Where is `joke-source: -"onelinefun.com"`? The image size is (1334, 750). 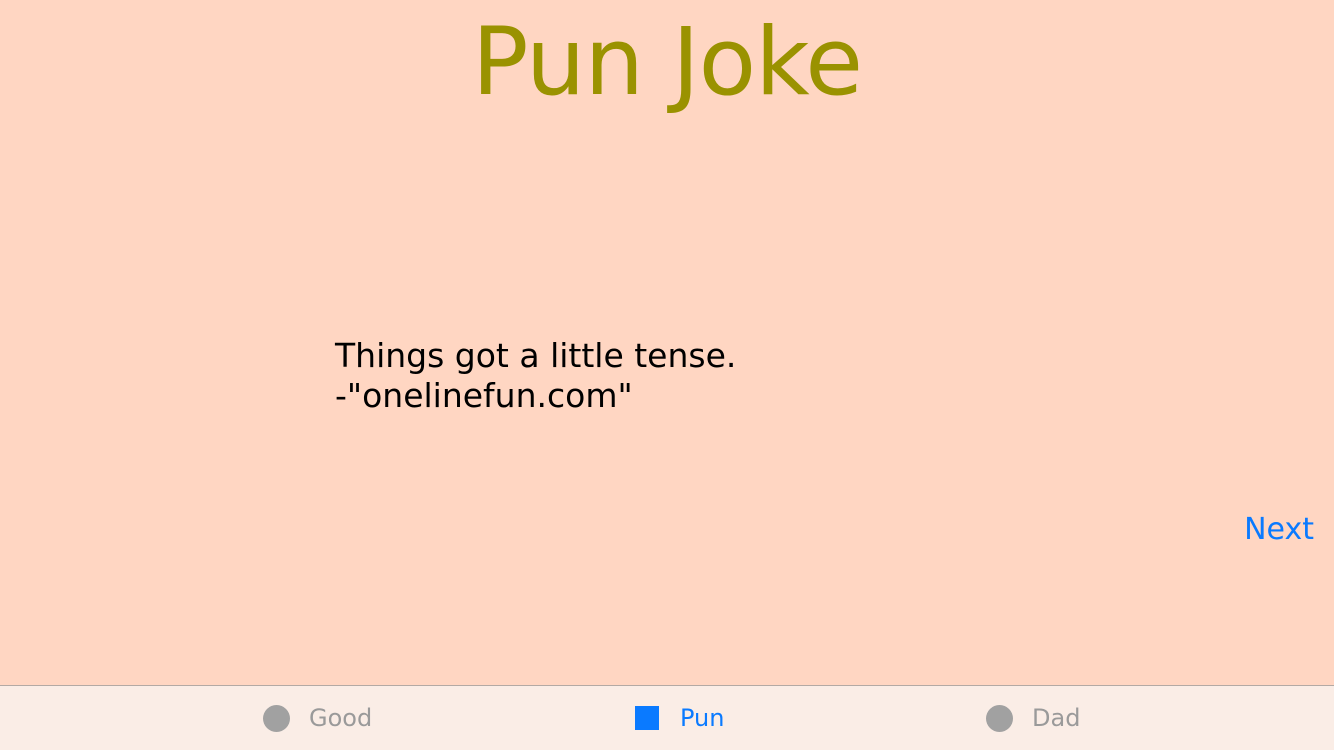 joke-source: -"onelinefun.com" is located at coordinates (484, 395).